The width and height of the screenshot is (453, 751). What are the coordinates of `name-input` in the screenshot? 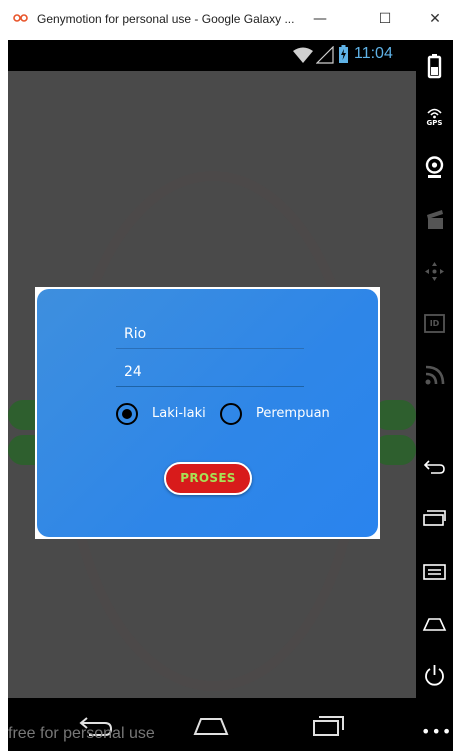 It's located at (211, 334).